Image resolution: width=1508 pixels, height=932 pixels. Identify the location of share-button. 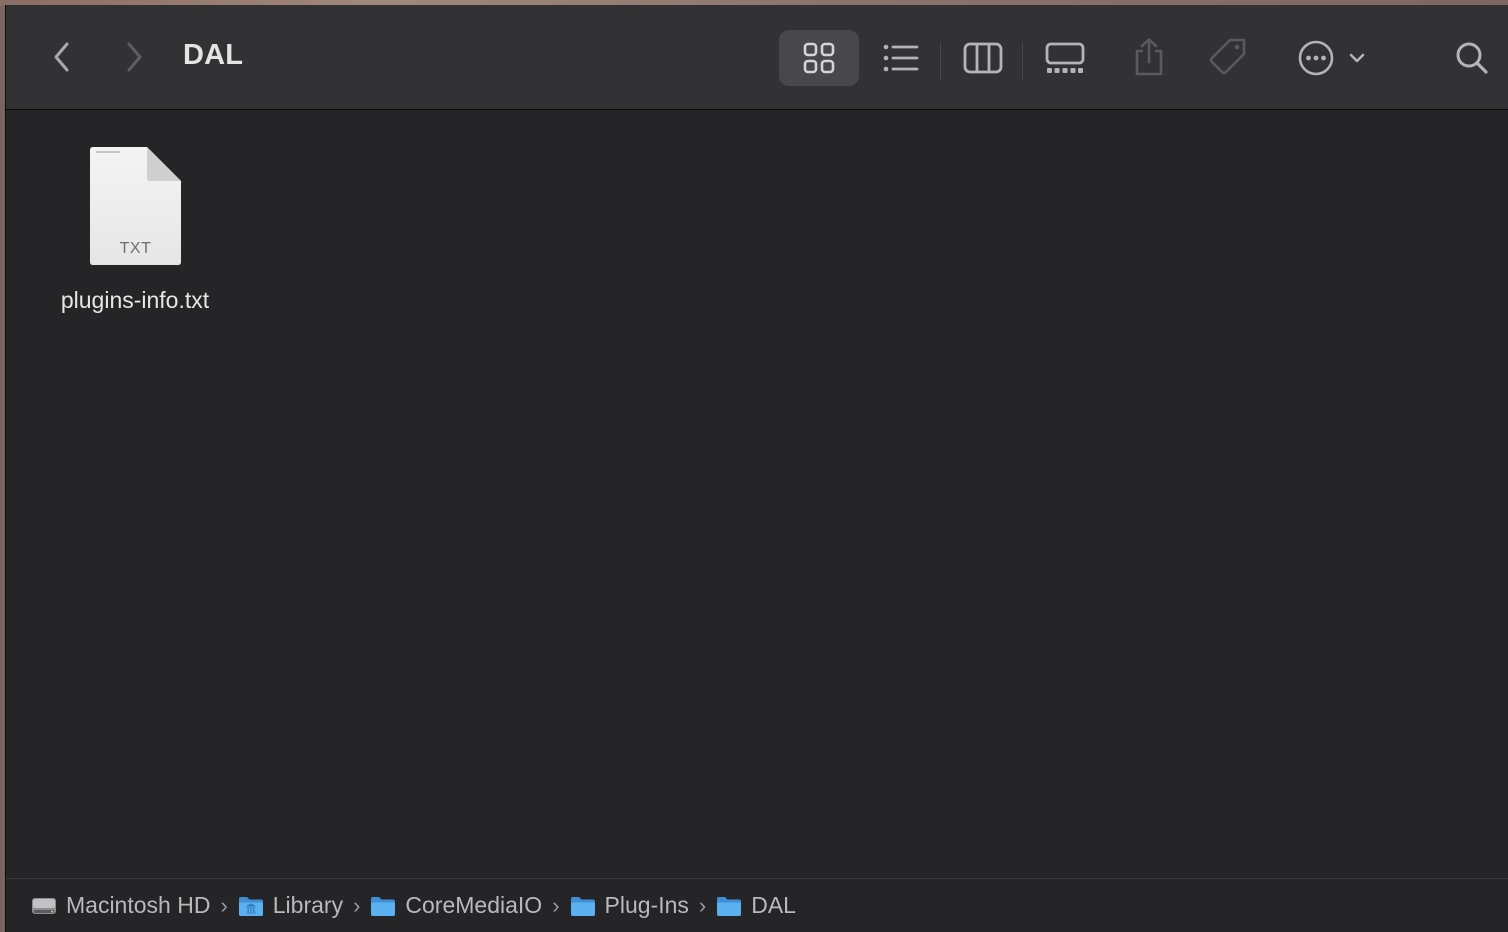
(1149, 57).